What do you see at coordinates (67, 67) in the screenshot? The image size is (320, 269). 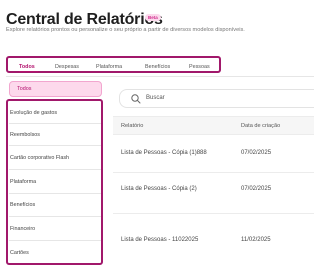 I see `tab-despesas: Despesas` at bounding box center [67, 67].